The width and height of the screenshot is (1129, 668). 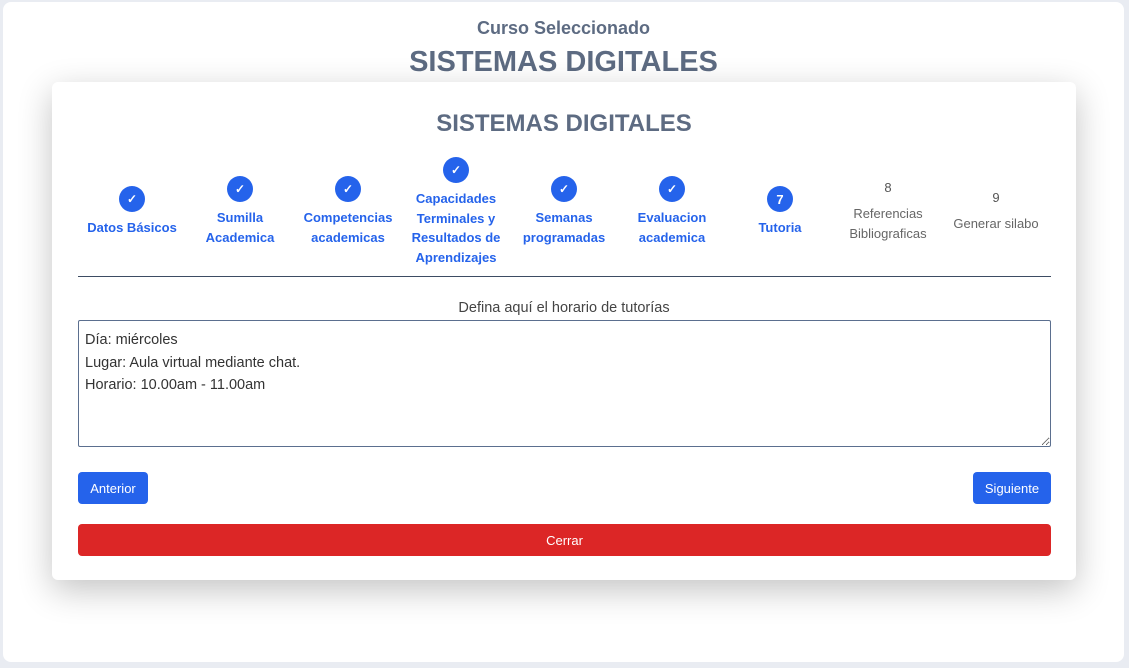 What do you see at coordinates (888, 223) in the screenshot?
I see `step-label: Referencias Bibliograficas` at bounding box center [888, 223].